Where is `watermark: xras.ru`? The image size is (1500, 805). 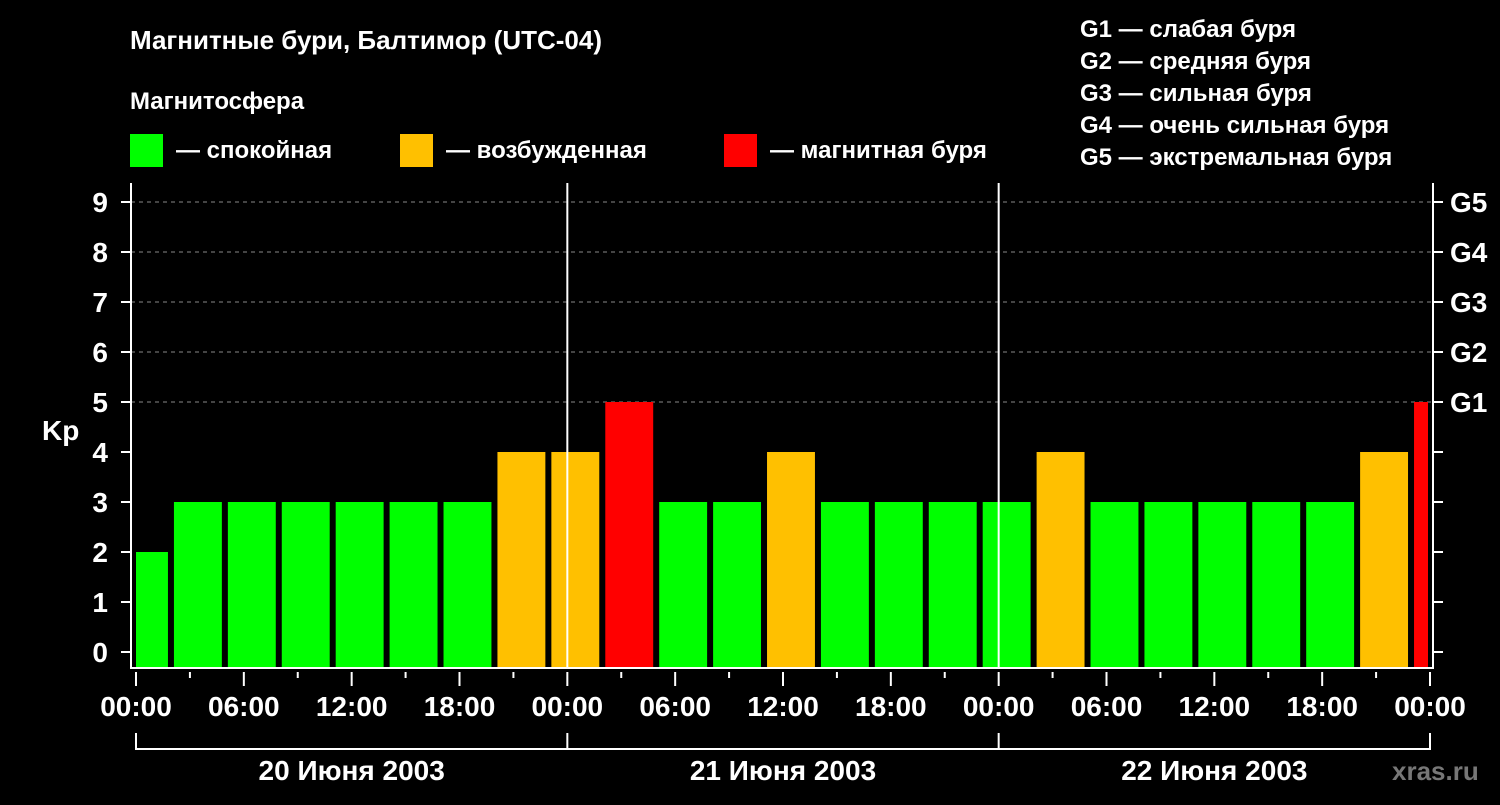 watermark: xras.ru is located at coordinates (1435, 771).